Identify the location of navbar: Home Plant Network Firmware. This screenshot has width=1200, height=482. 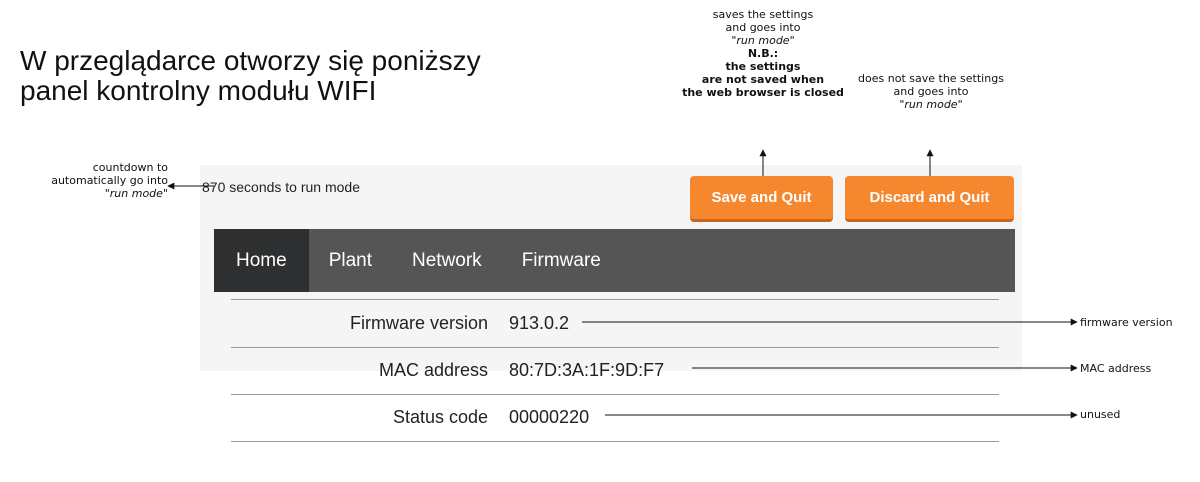
(614, 260).